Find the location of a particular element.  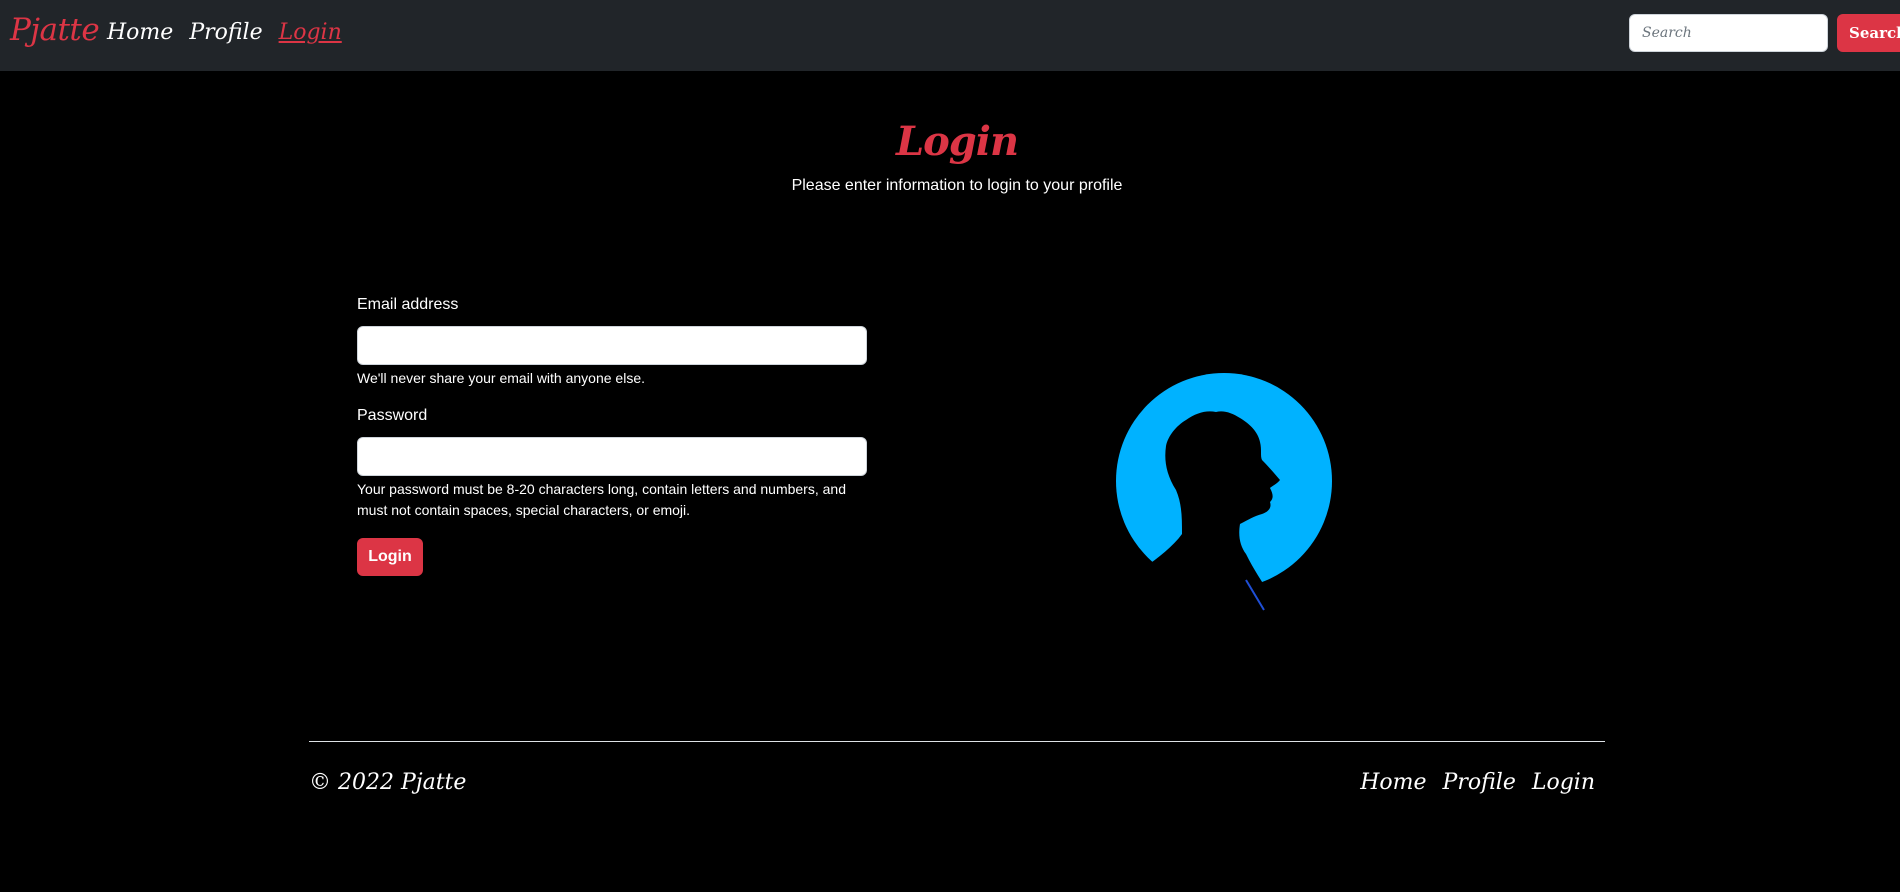

email-label: Email address is located at coordinates (408, 304).